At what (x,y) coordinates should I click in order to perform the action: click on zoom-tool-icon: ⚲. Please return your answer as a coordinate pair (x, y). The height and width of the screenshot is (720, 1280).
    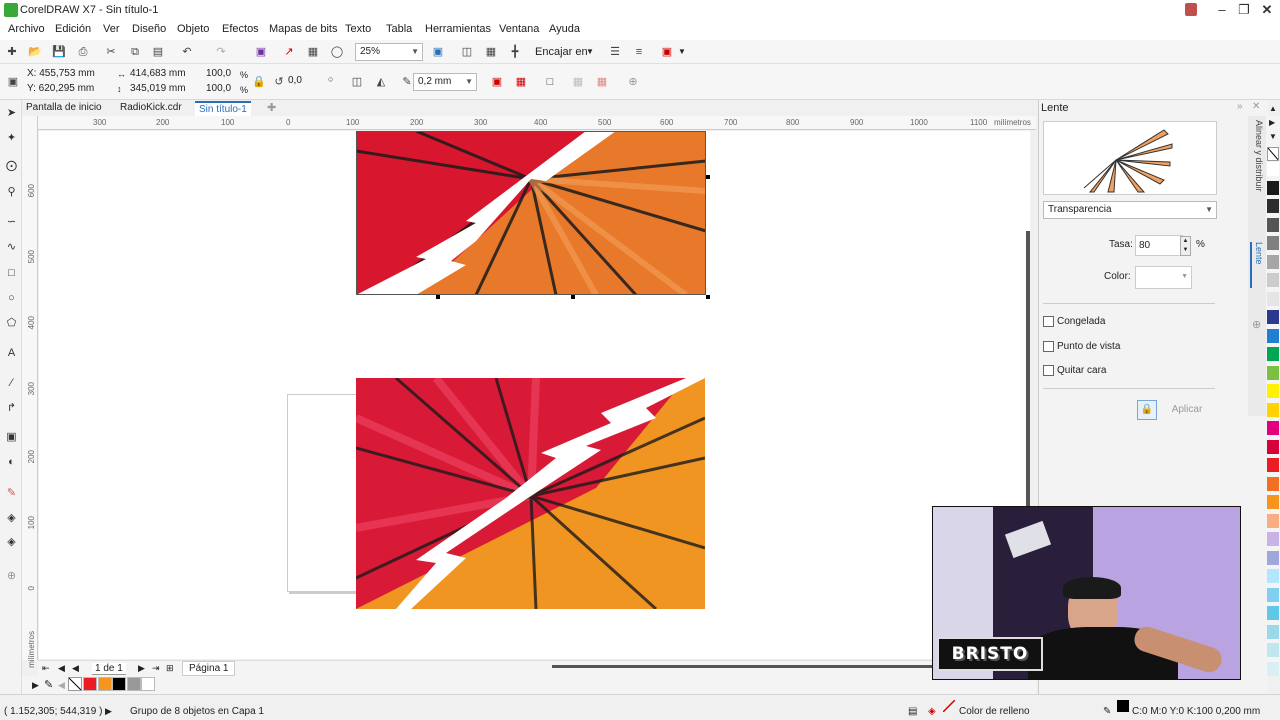
    Looking at the image, I should click on (11, 192).